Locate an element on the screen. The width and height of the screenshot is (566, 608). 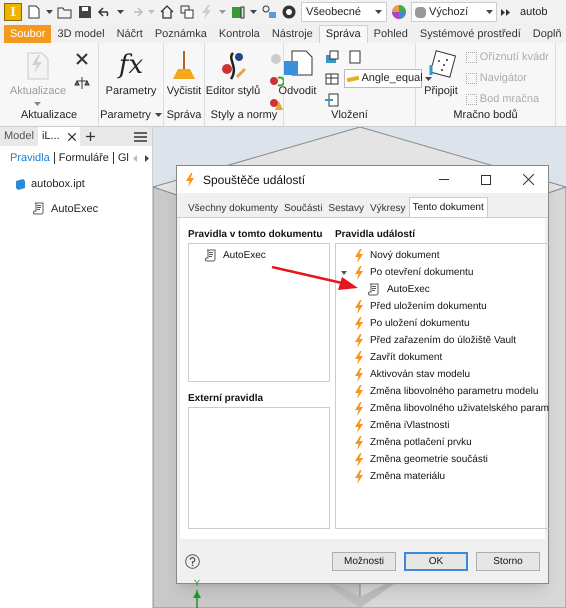
axis-label: Y is located at coordinates (197, 583).